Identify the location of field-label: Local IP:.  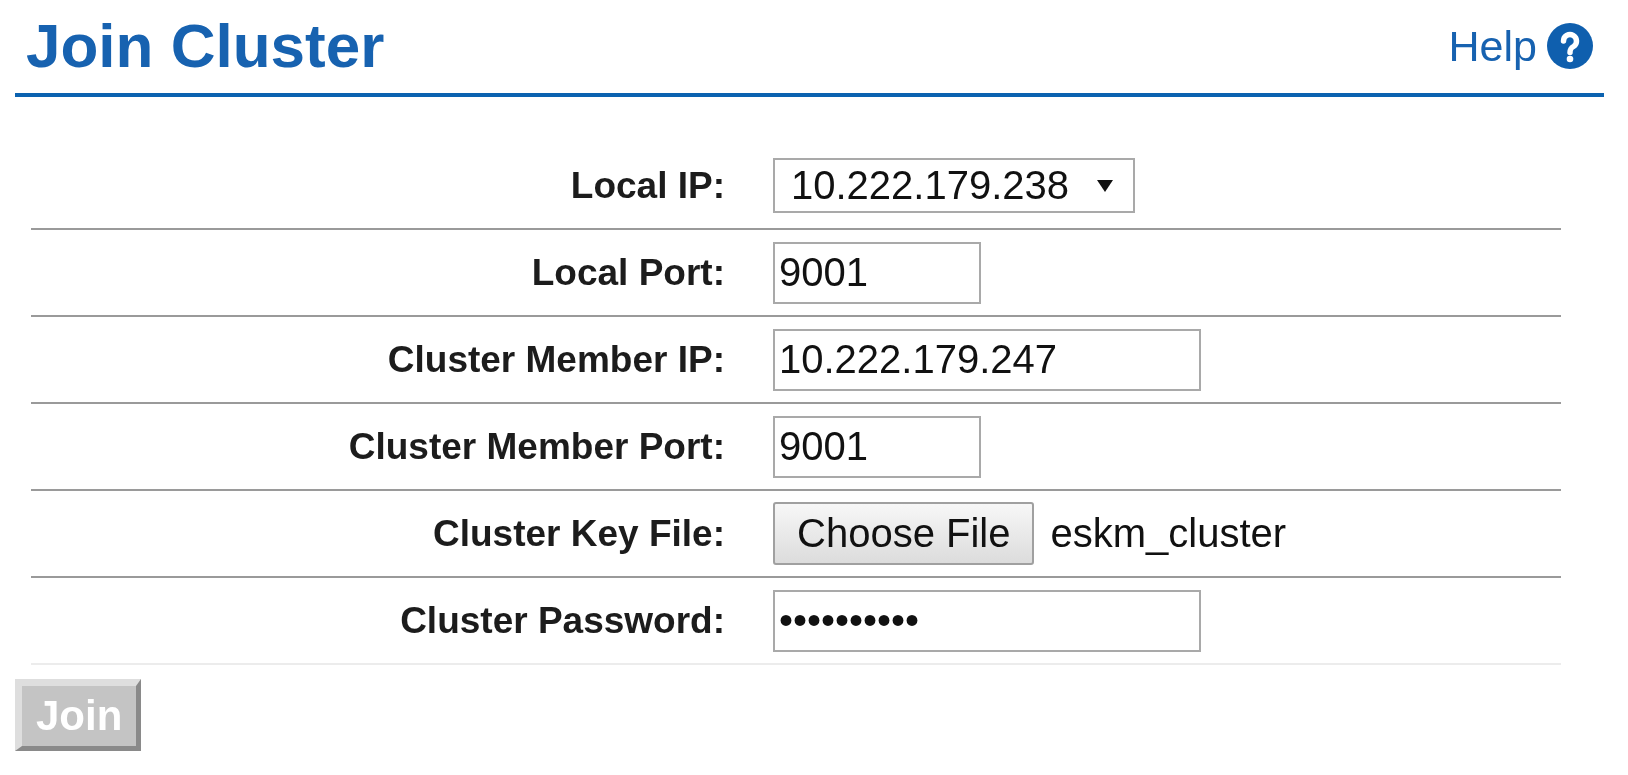
(647, 185).